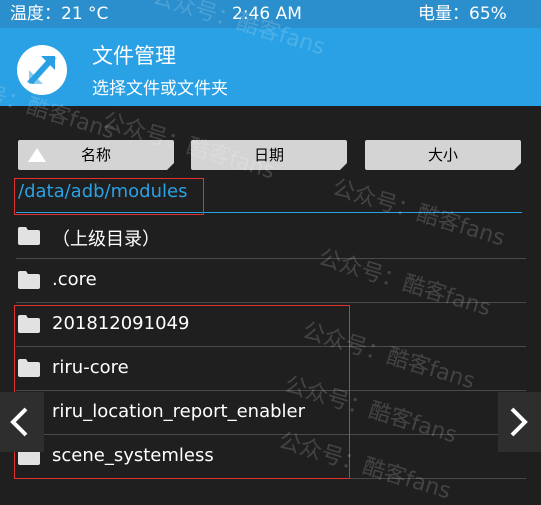 The width and height of the screenshot is (541, 505). What do you see at coordinates (267, 14) in the screenshot?
I see `clock: 2:46 AM` at bounding box center [267, 14].